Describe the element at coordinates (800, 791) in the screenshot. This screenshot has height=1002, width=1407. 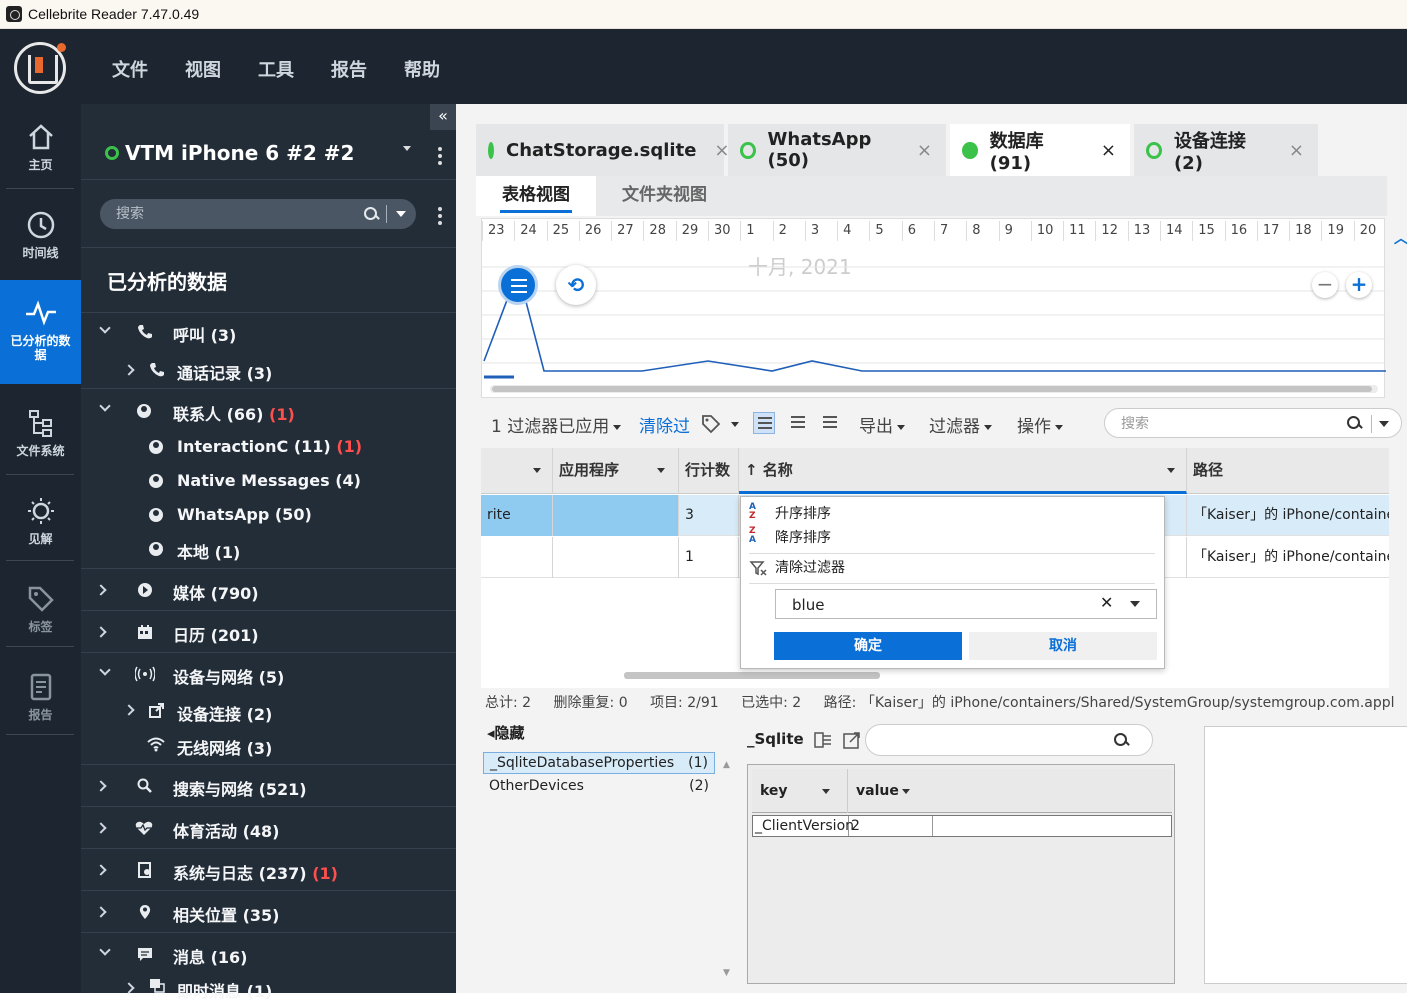
I see `column-header-key: key` at that location.